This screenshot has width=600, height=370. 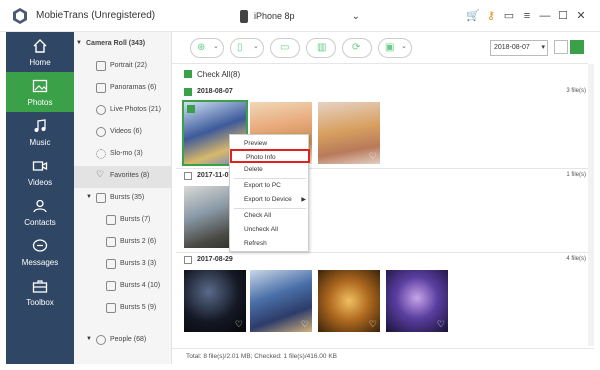 I want to click on tree-item-bursts-5: Bursts 5 (9), so click(x=122, y=309).